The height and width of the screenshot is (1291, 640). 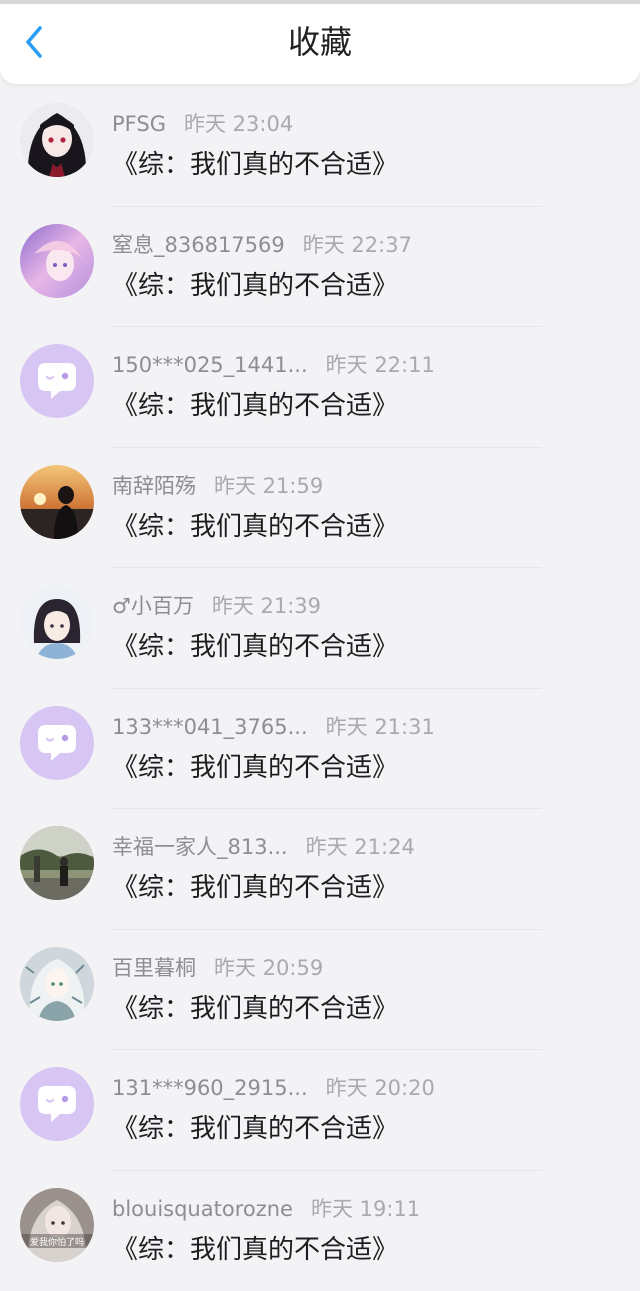 I want to click on timestamp: 昨天 23:04, so click(x=238, y=124).